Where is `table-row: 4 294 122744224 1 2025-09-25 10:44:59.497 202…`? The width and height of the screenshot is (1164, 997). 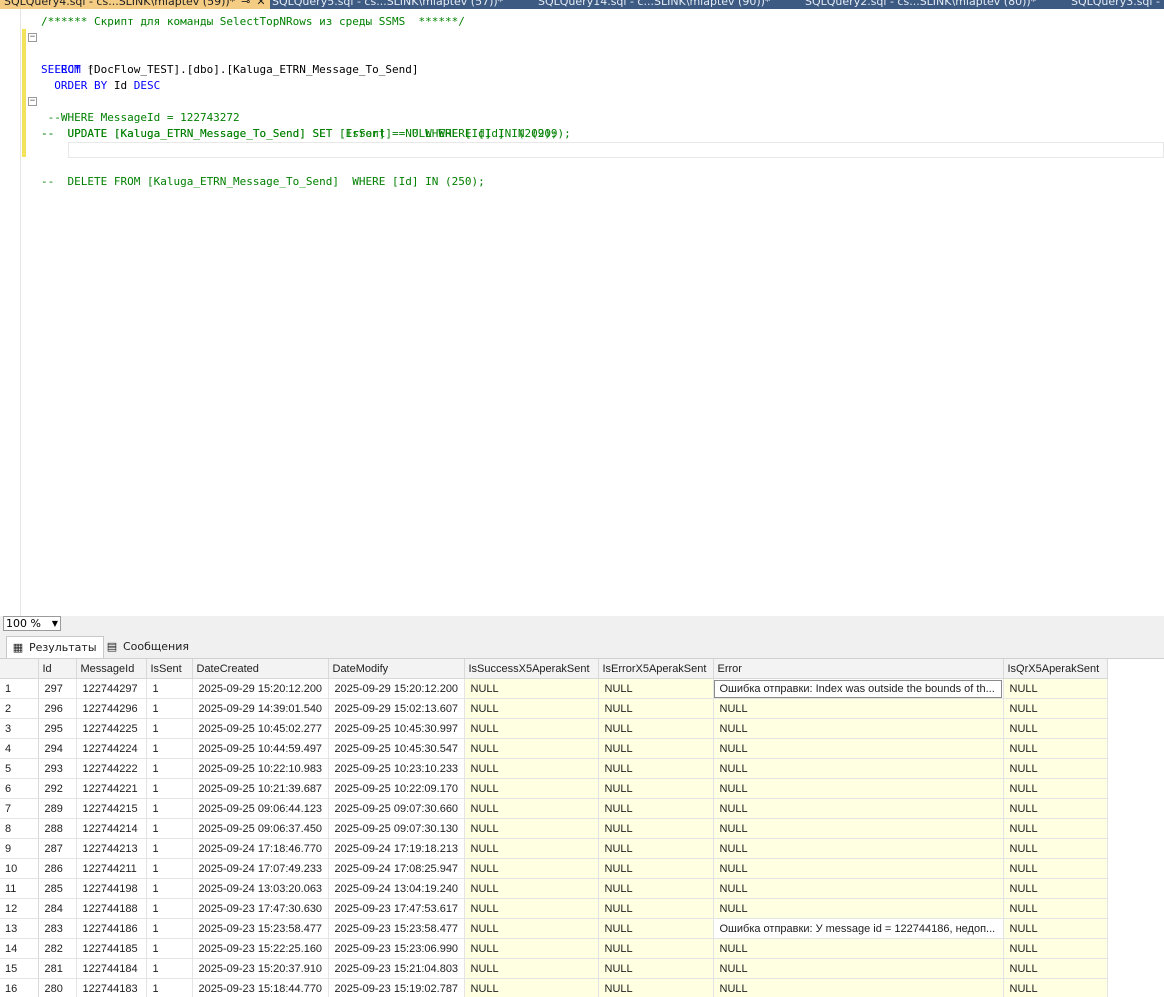
table-row: 4 294 122744224 1 2025-09-25 10:44:59.497 202… is located at coordinates (554, 748).